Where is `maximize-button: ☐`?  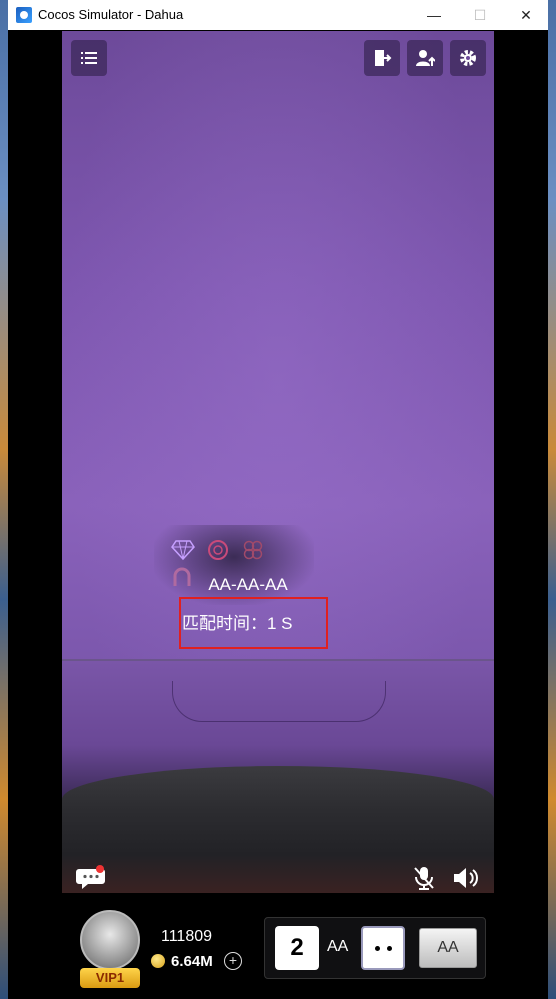 maximize-button: ☐ is located at coordinates (480, 15).